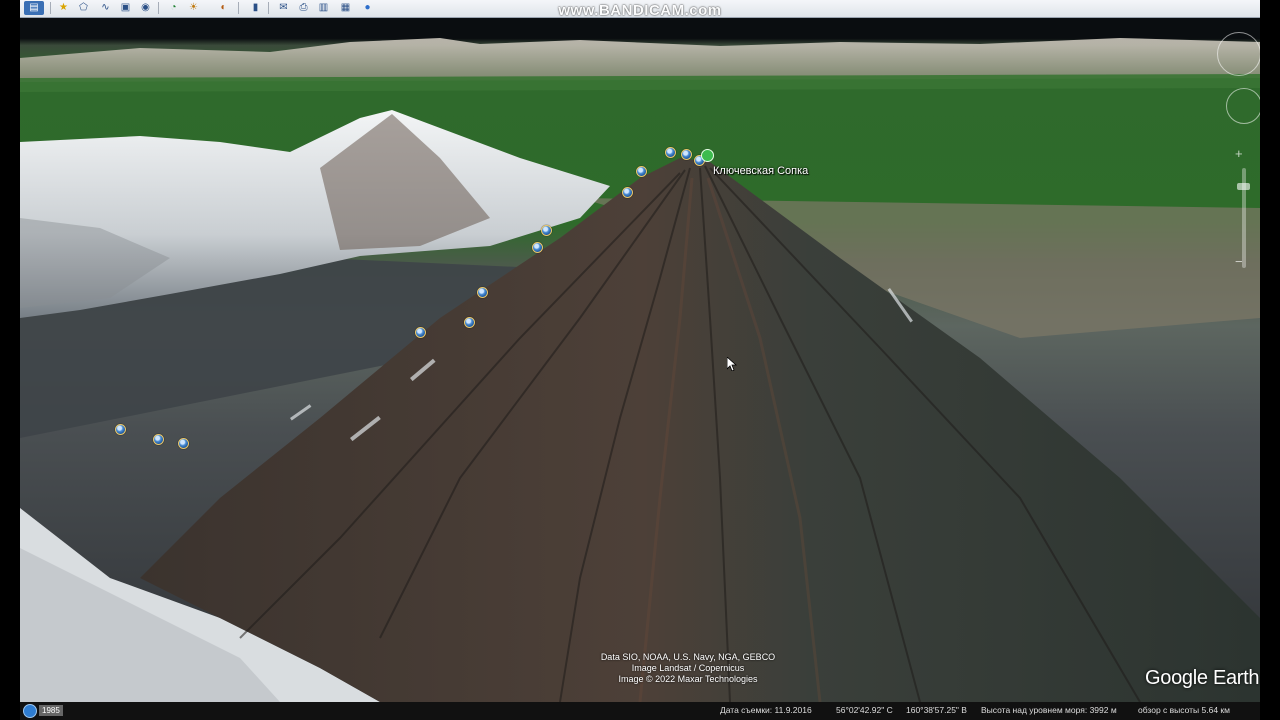 Image resolution: width=1280 pixels, height=720 pixels. I want to click on eye-altitude-readout: обзор с высоты 5.64 км, so click(1184, 710).